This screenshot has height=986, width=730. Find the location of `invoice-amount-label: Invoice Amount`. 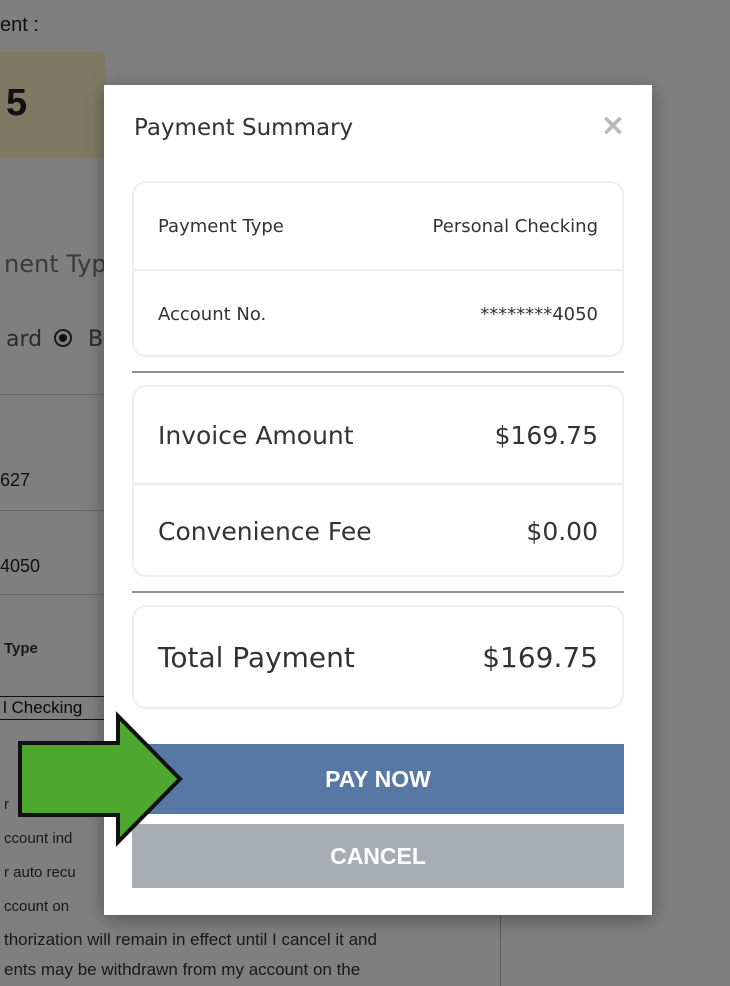

invoice-amount-label: Invoice Amount is located at coordinates (256, 435).